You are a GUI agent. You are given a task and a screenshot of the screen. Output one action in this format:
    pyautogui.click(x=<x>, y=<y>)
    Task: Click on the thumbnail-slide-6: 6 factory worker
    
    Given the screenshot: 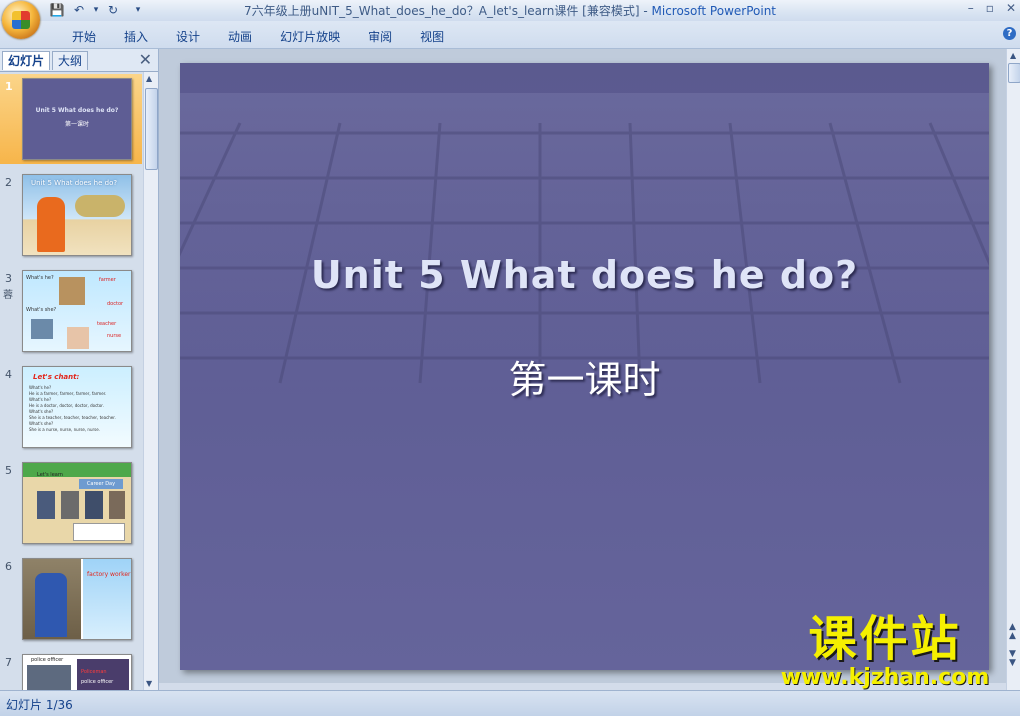 What is the action you would take?
    pyautogui.click(x=71, y=599)
    